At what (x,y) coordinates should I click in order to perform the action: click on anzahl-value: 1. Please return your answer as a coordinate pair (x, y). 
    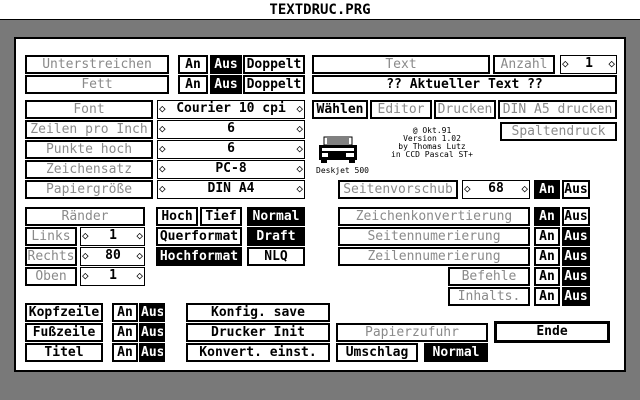
    Looking at the image, I should click on (589, 63).